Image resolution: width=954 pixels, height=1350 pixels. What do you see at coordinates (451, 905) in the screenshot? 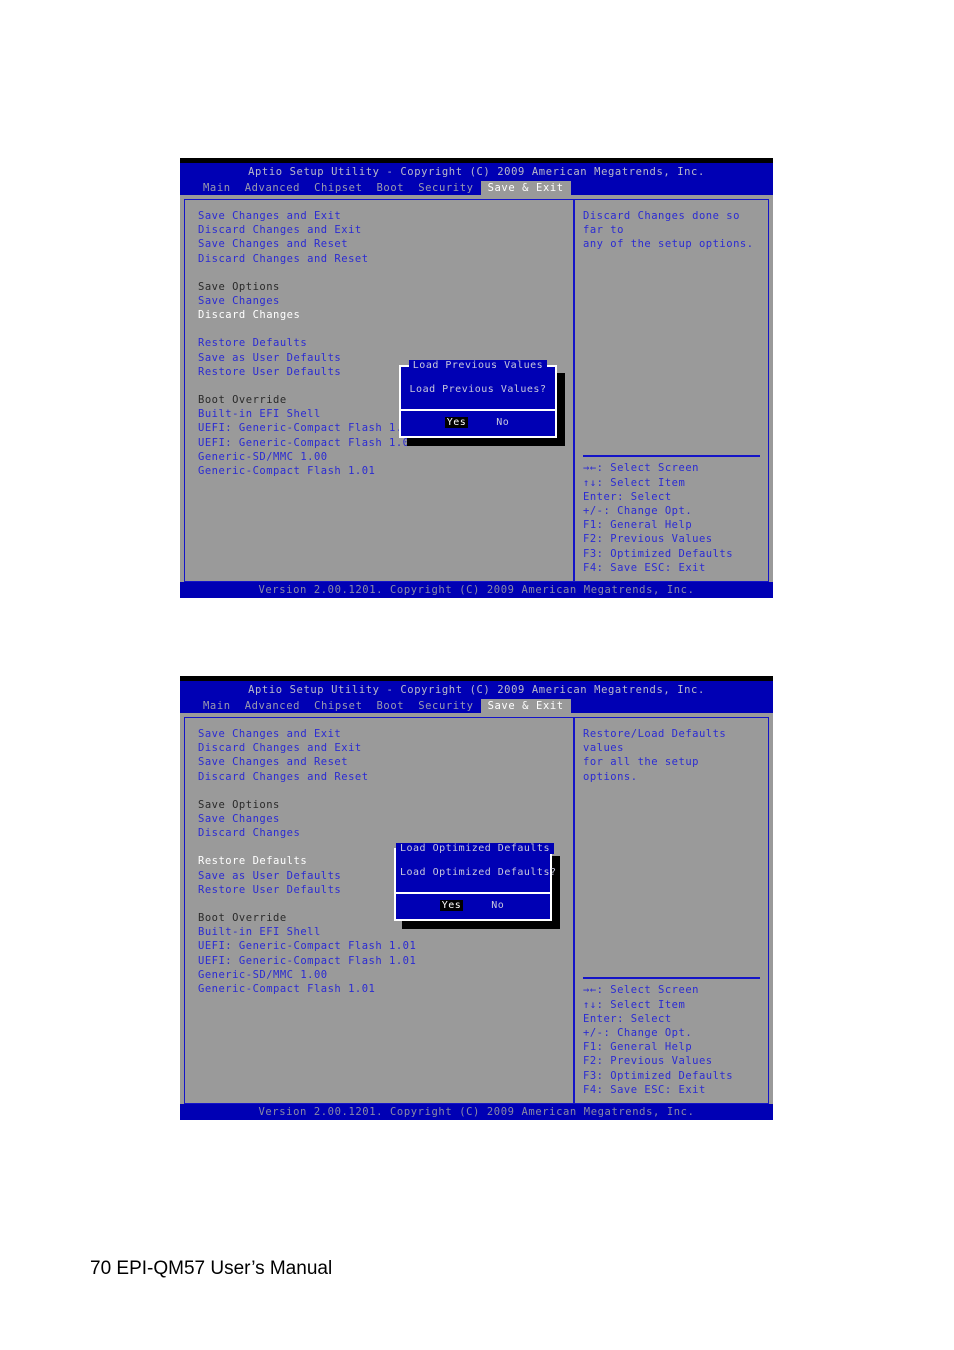
I see `dialog-yes-button-2: Yes` at bounding box center [451, 905].